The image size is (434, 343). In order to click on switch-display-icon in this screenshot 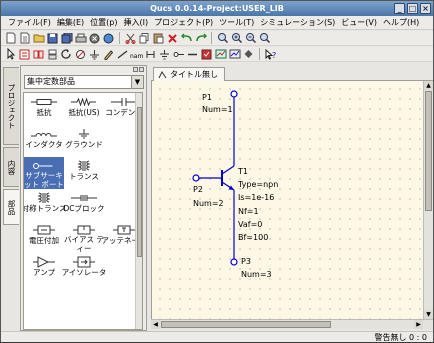, I will do `click(220, 54)`.